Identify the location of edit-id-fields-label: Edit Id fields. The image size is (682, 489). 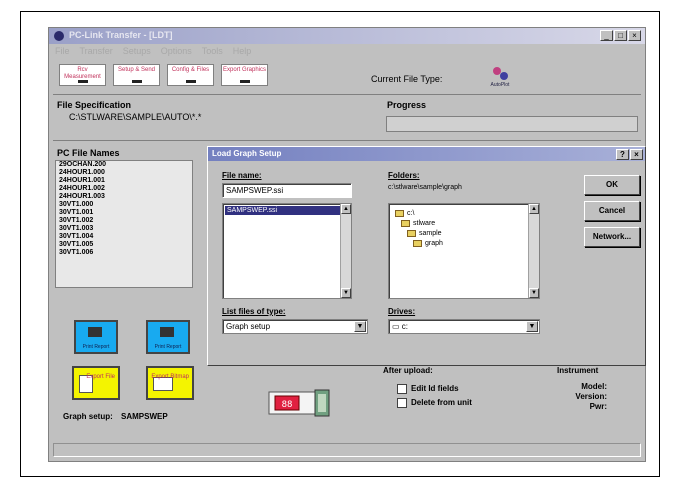
(435, 389).